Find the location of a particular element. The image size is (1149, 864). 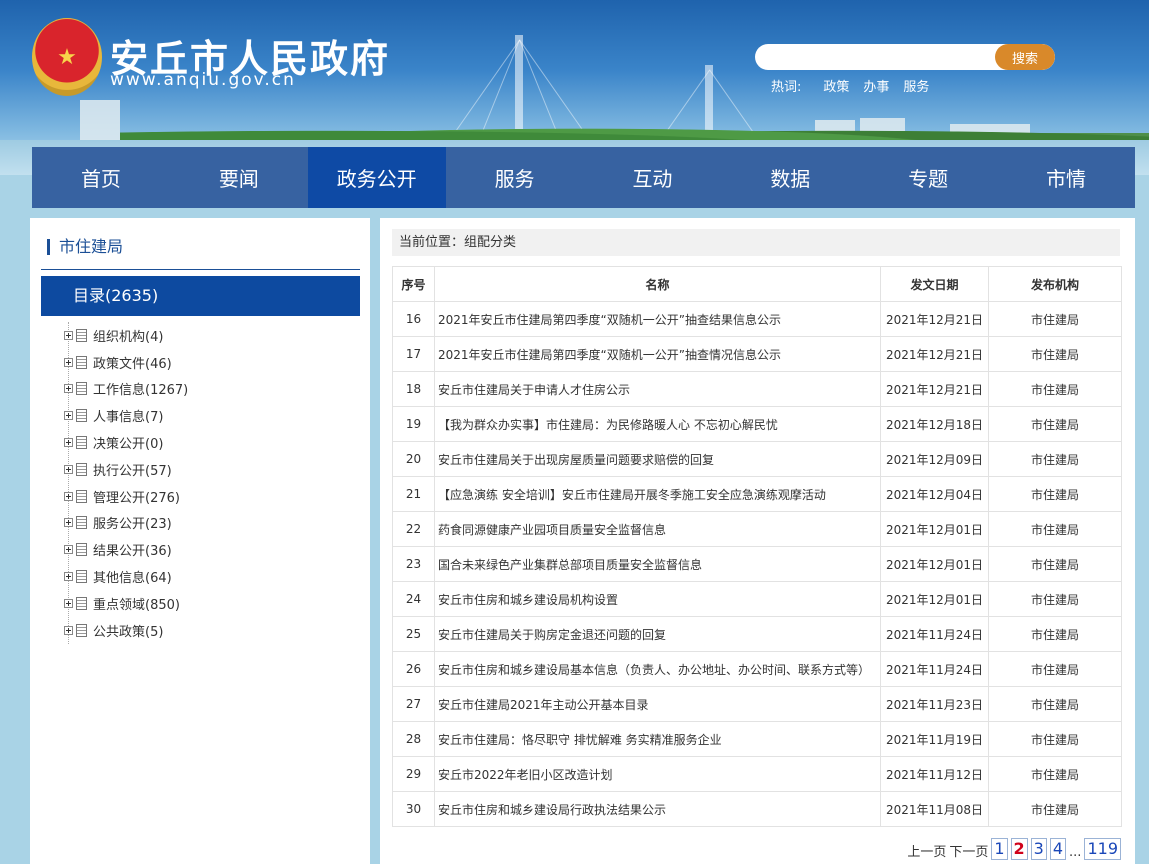

document-title-link: 药食同源健康产业园项目质量安全监督信息 is located at coordinates (657, 529).